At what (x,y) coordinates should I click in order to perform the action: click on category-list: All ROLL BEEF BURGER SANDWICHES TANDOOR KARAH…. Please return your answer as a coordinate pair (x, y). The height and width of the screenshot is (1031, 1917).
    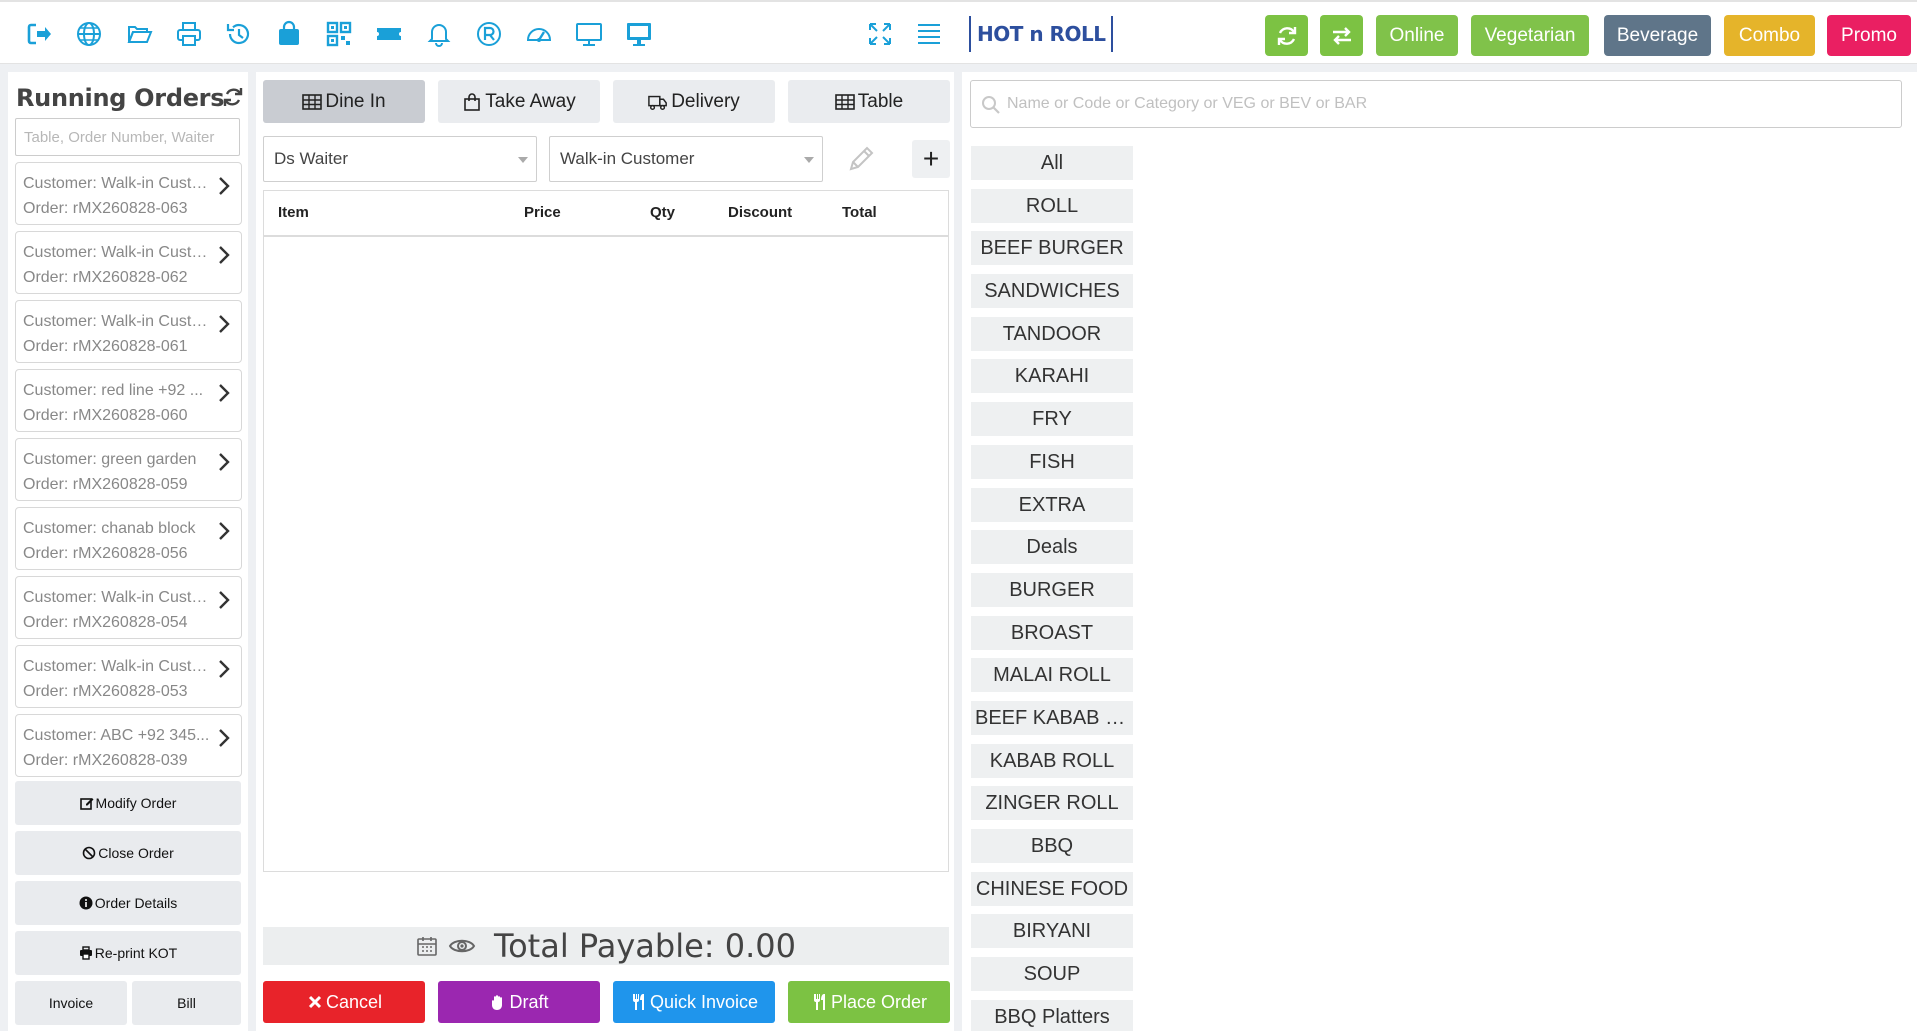
    Looking at the image, I should click on (1053, 588).